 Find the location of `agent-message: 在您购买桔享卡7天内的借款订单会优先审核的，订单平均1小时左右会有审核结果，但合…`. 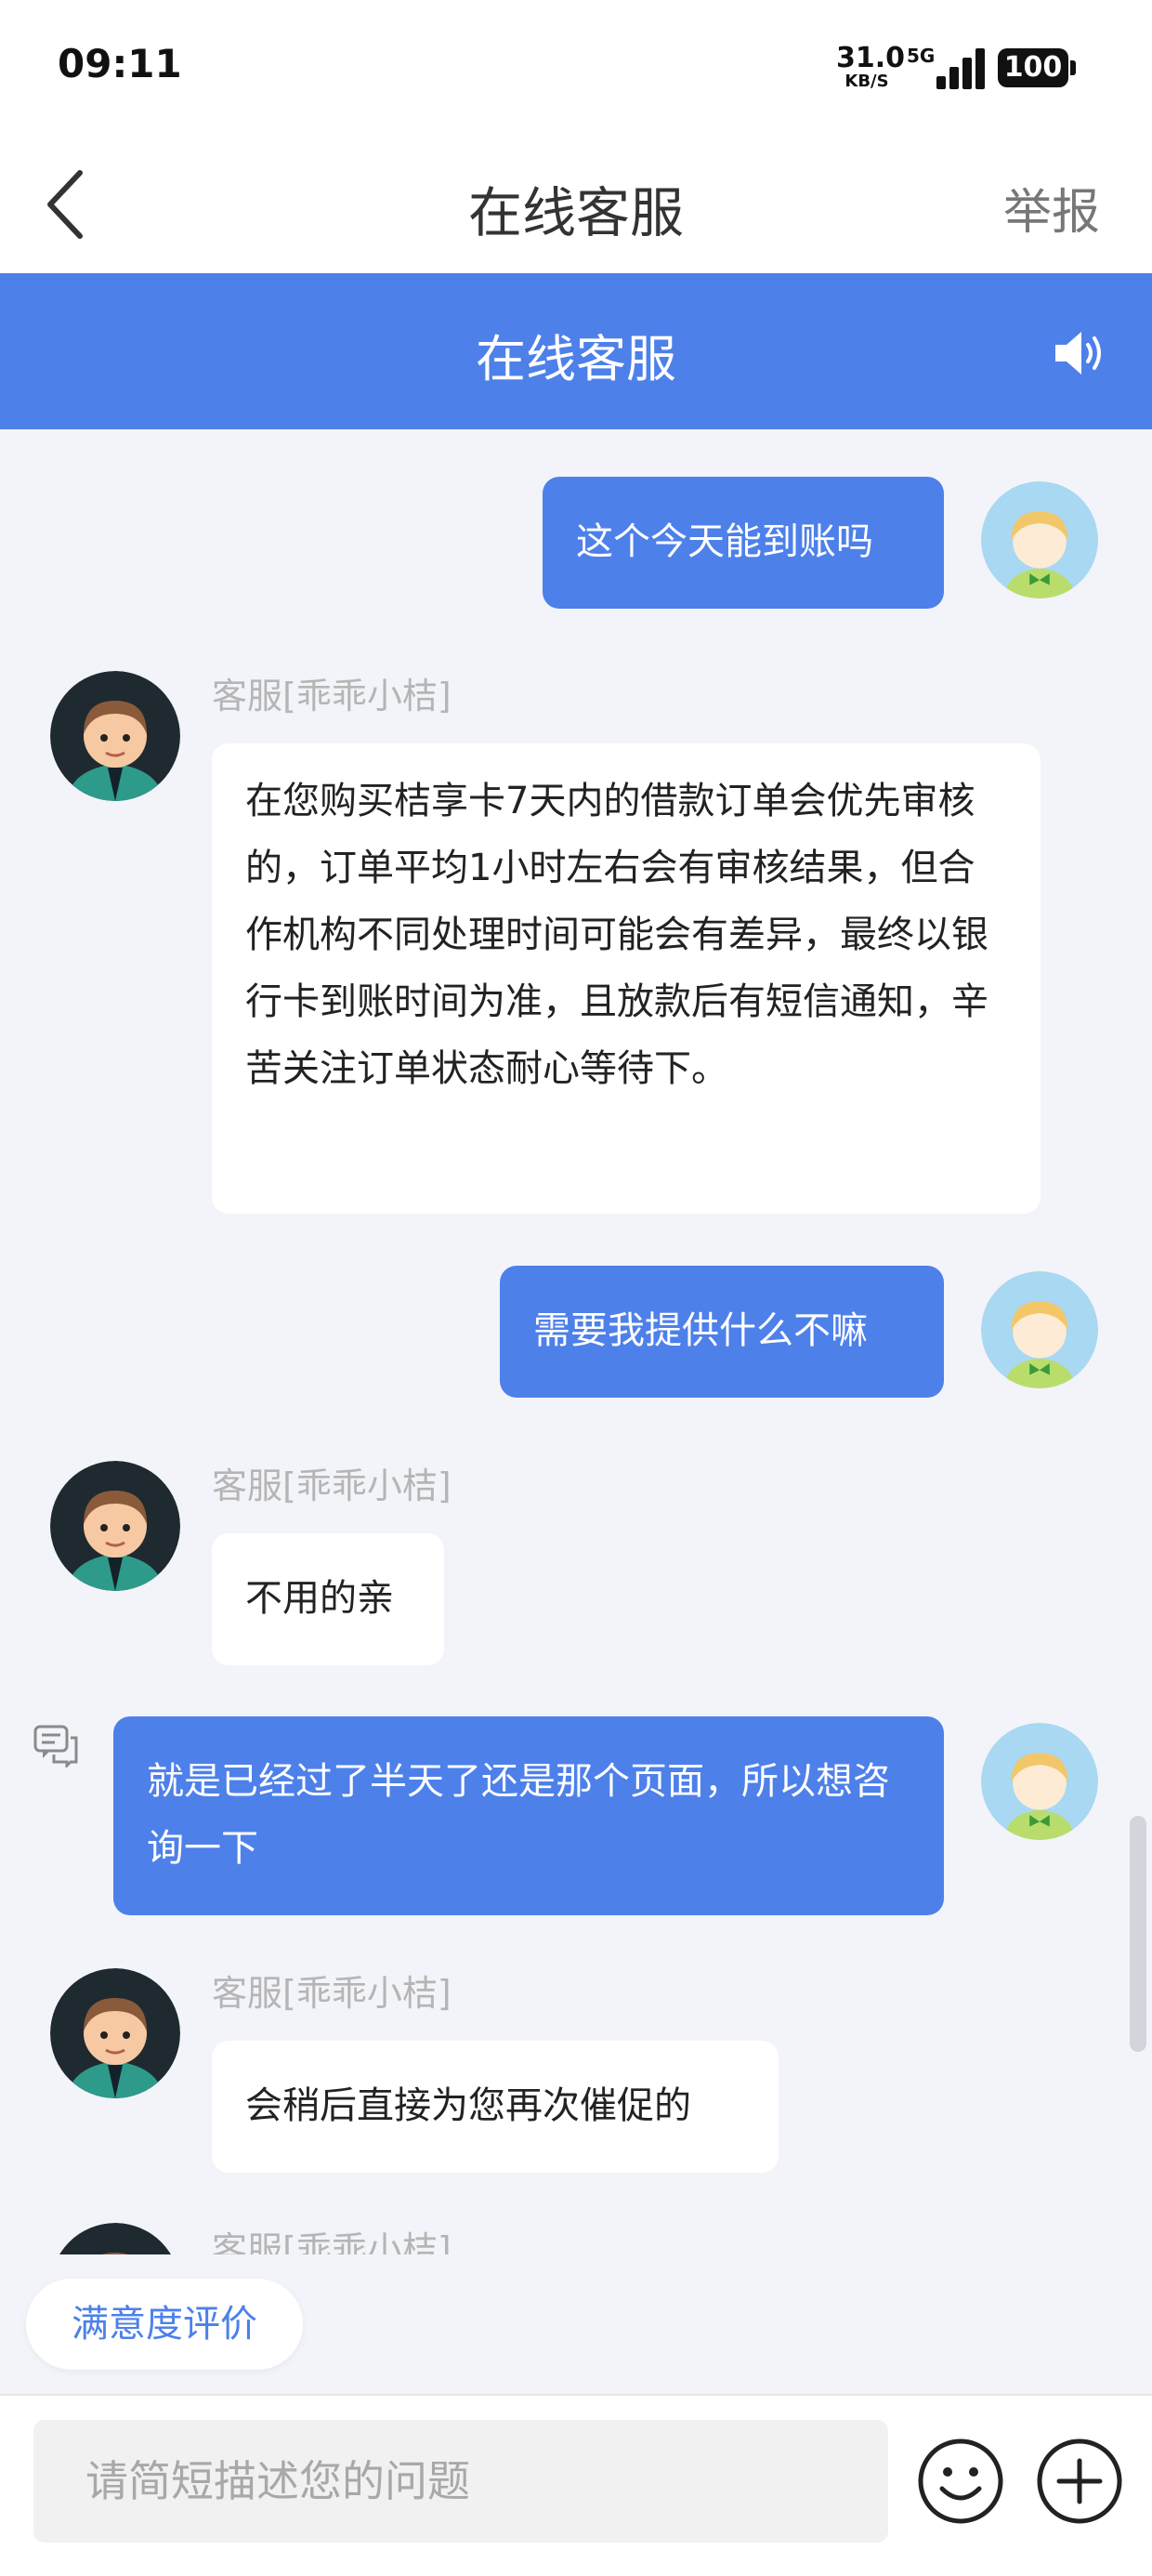

agent-message: 在您购买桔享卡7天内的借款订单会优先审核的，订单平均1小时左右会有审核结果，但合… is located at coordinates (626, 978).